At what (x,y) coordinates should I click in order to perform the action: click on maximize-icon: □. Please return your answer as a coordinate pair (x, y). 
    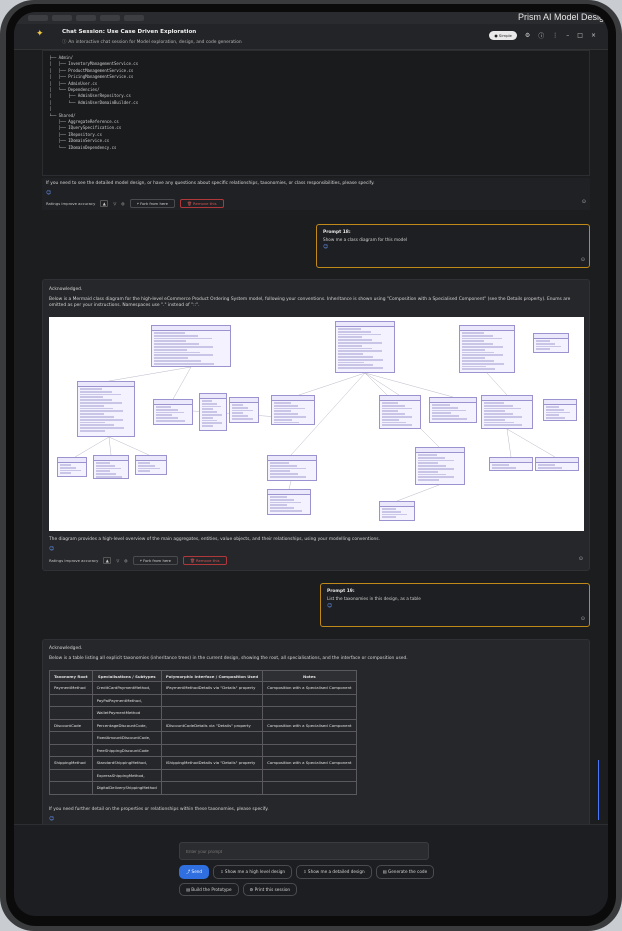
    Looking at the image, I should click on (580, 35).